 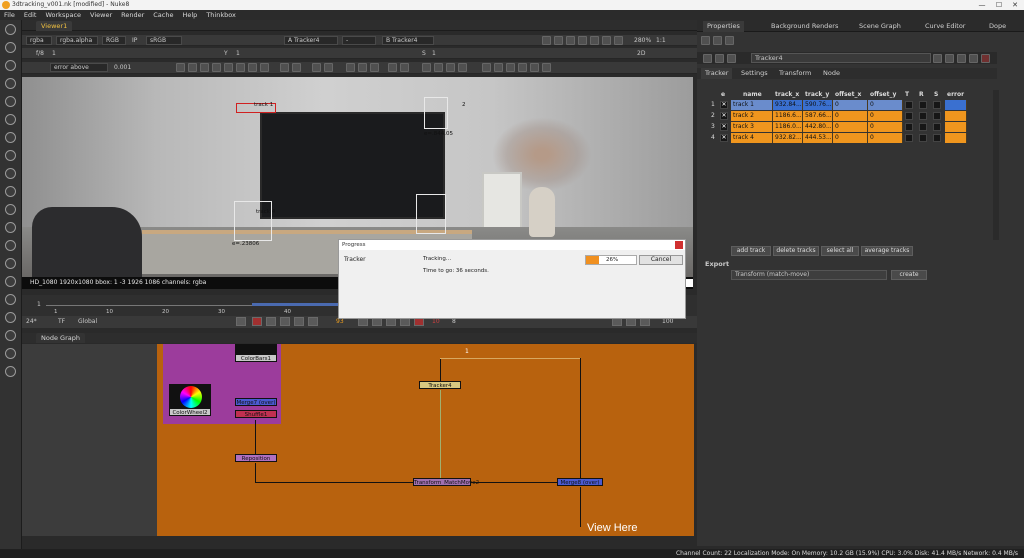 I want to click on gain-button, so click(x=570, y=40).